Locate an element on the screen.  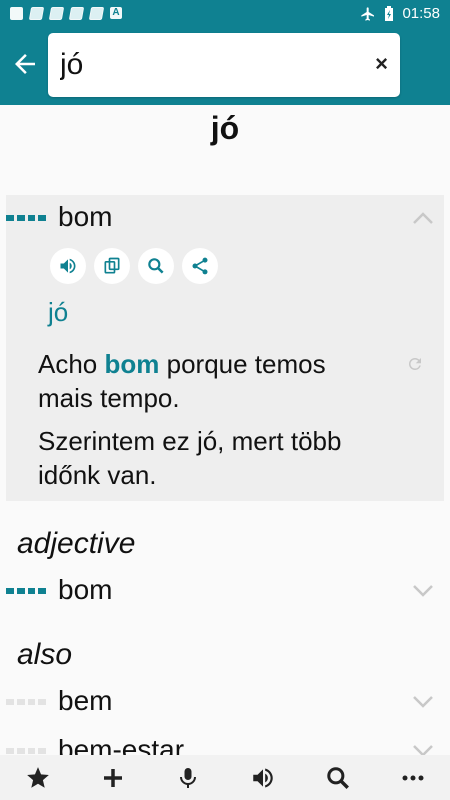
example-sentence: Acho bom porque temos mais tempo. is located at coordinates (203, 381).